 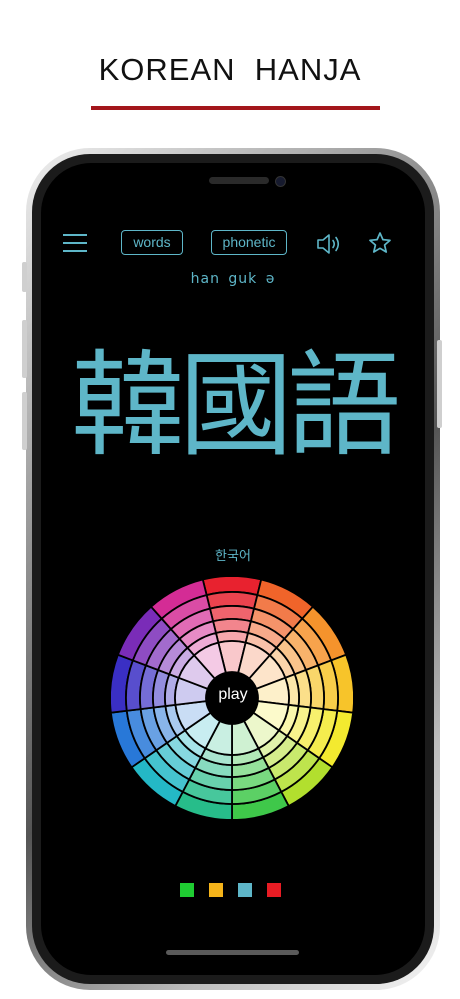 What do you see at coordinates (233, 695) in the screenshot?
I see `play-button: play` at bounding box center [233, 695].